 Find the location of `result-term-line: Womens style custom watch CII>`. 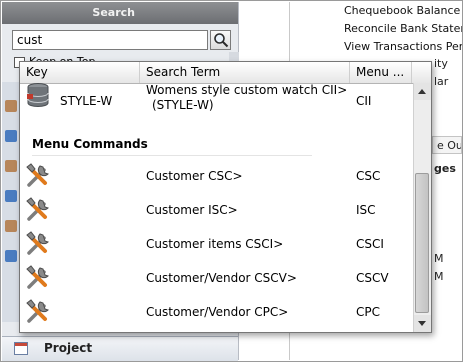

result-term-line: Womens style custom watch CII> is located at coordinates (247, 90).